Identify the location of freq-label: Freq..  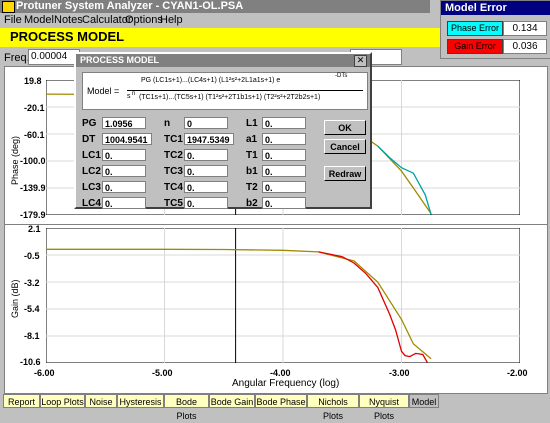
(17, 58).